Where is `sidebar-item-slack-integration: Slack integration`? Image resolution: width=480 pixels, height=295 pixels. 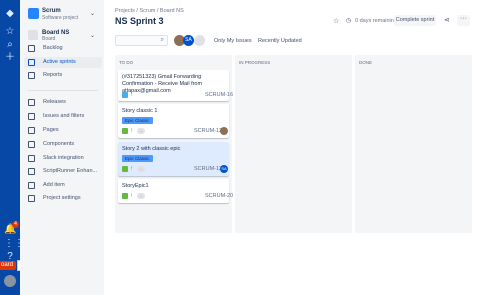
sidebar-item-slack-integration: Slack integration is located at coordinates (63, 158).